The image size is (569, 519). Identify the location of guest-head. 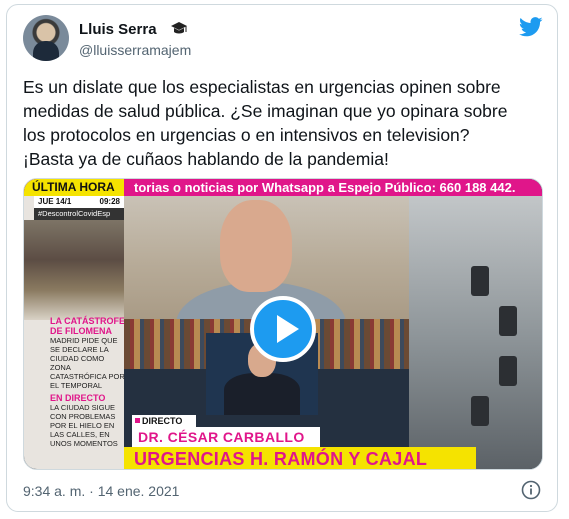
(256, 246).